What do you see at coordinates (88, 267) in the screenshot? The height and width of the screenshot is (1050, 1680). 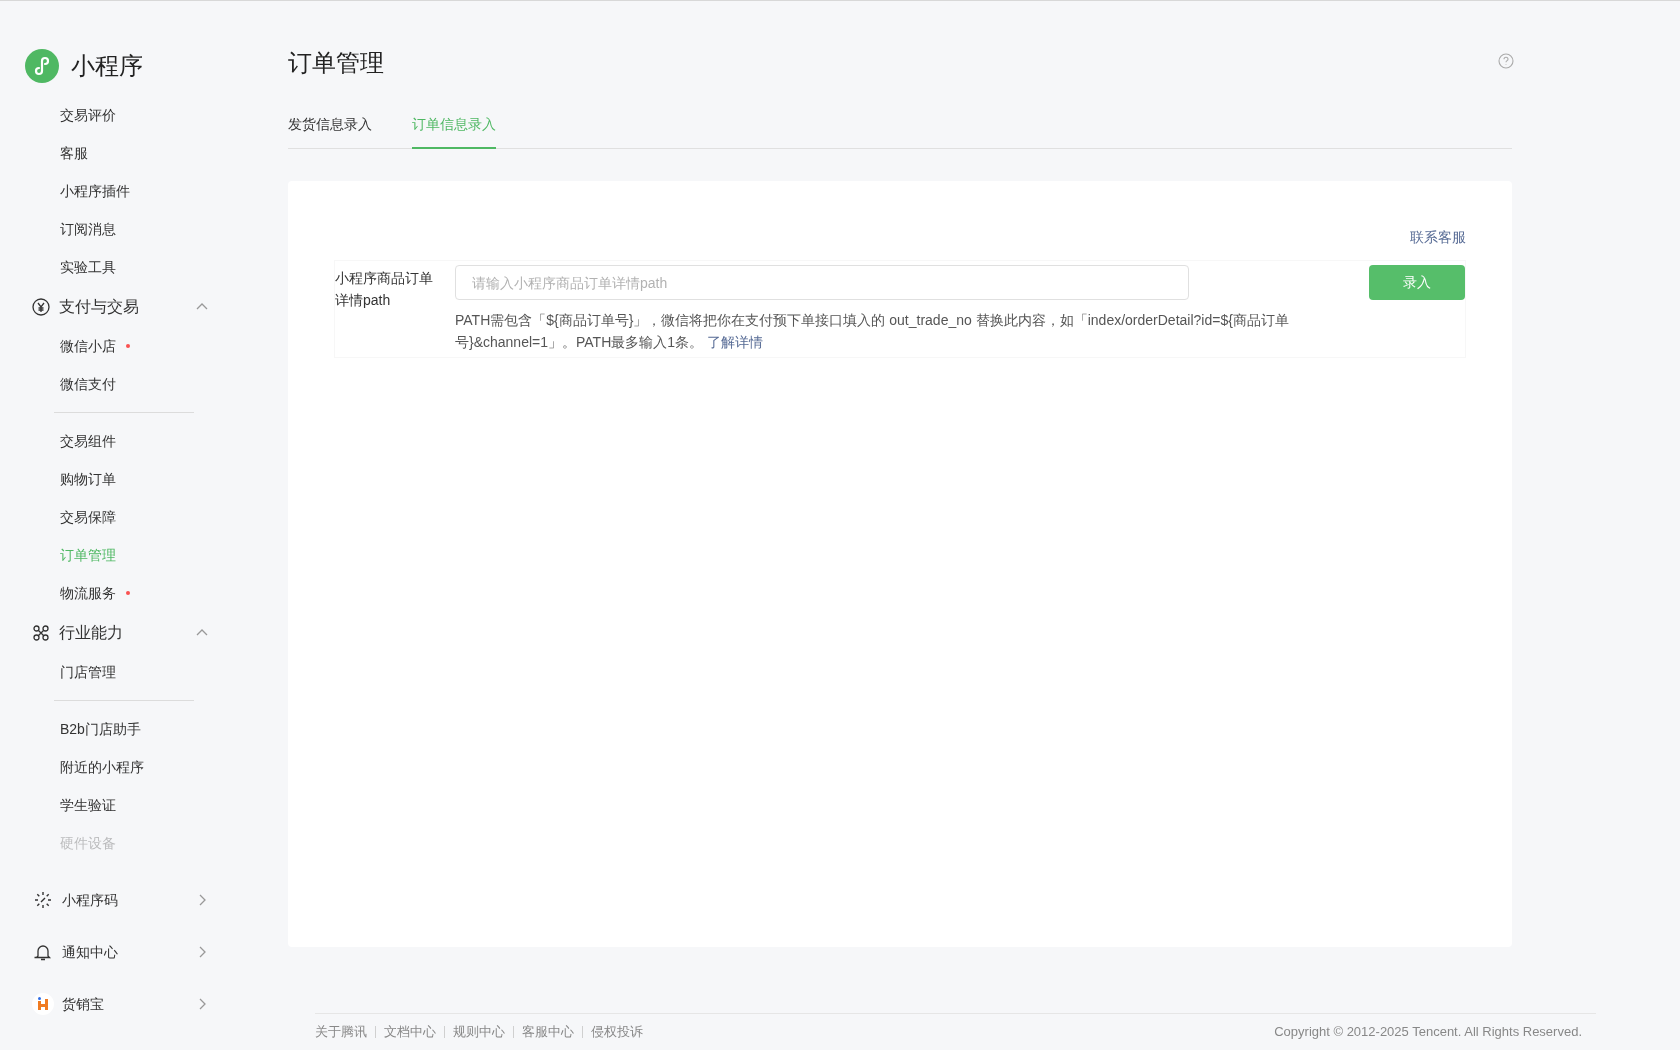 I see `menu-item: 实验工具` at bounding box center [88, 267].